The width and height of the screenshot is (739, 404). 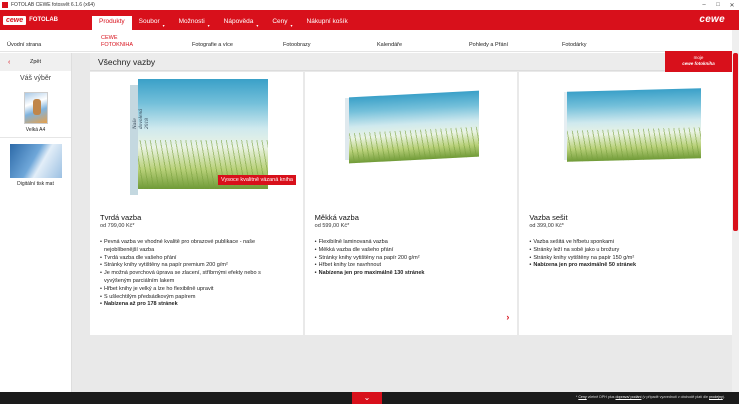 What do you see at coordinates (332, 226) in the screenshot?
I see `binding-price: od 599,00 Kč*` at bounding box center [332, 226].